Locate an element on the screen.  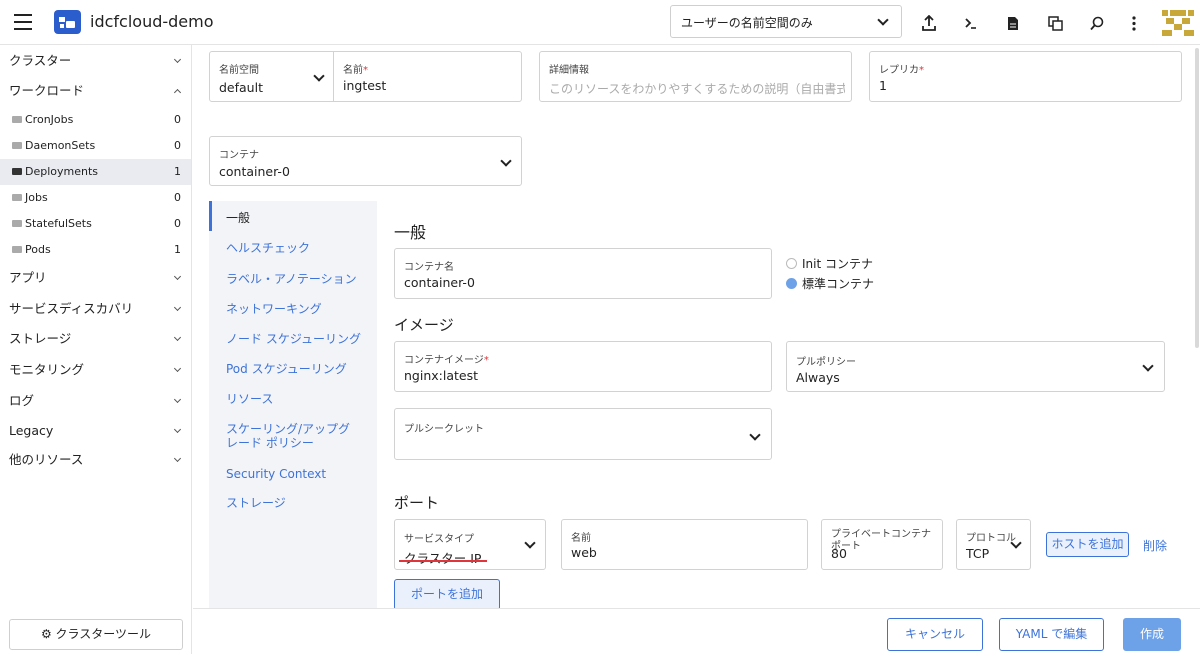
more-vertical-icon is located at coordinates (1134, 23).